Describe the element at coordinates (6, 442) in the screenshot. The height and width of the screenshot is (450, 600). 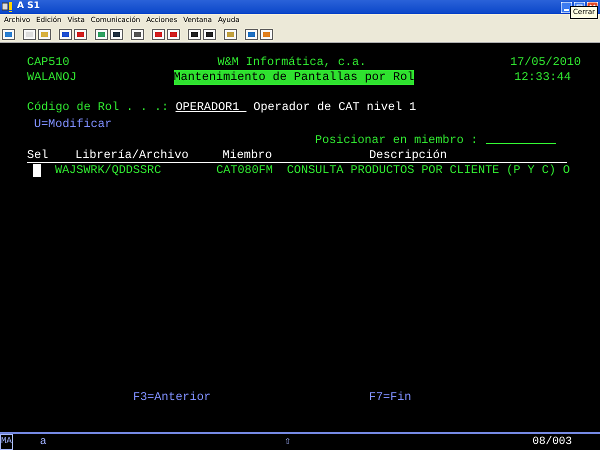
I see `mode-indicator: MA` at that location.